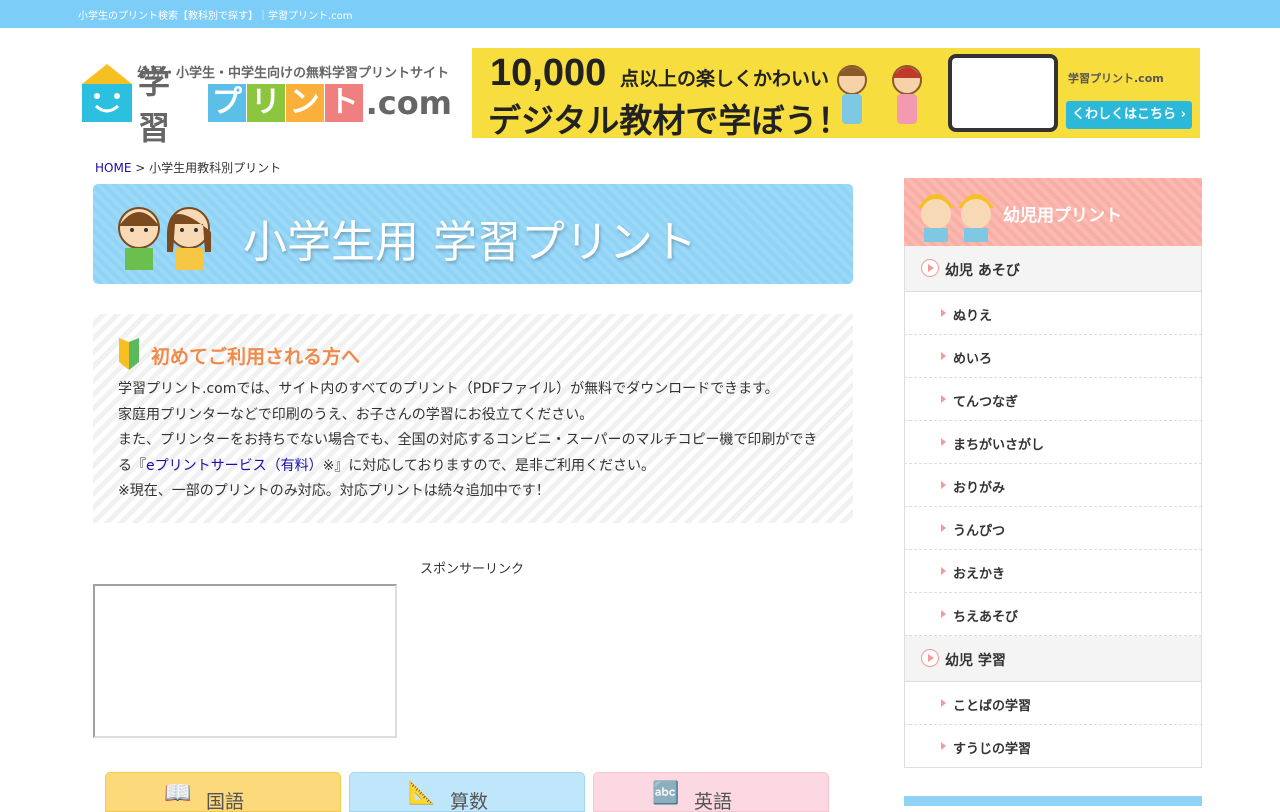 The width and height of the screenshot is (1280, 812). Describe the element at coordinates (132, 465) in the screenshot. I see `intro-text: る『` at that location.